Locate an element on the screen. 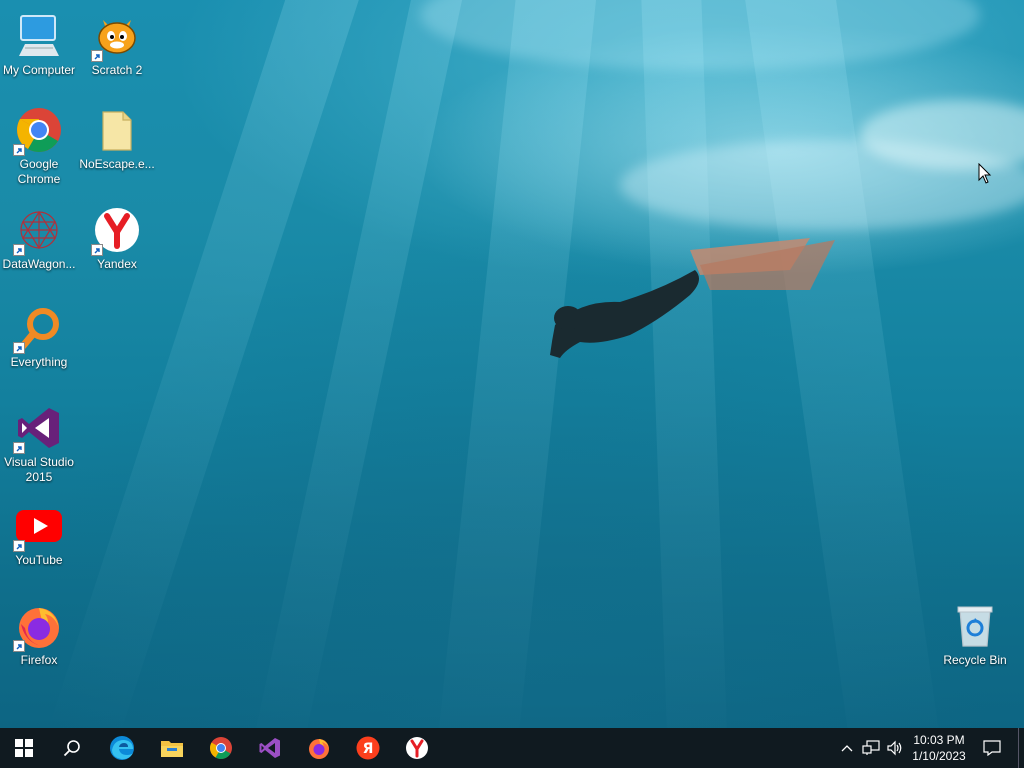  desktop-icon-label: YouTube is located at coordinates (39, 560).